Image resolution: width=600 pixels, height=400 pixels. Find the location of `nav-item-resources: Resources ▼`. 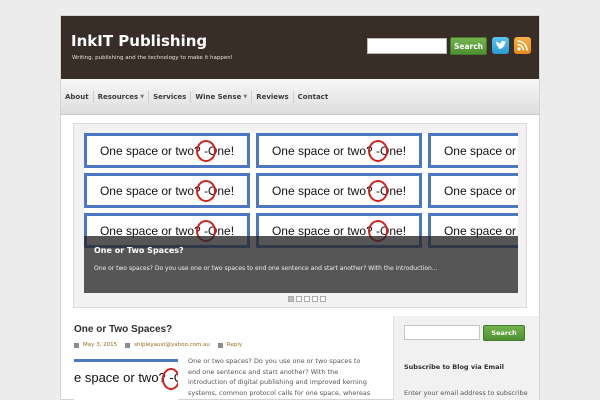

nav-item-resources: Resources ▼ is located at coordinates (122, 97).